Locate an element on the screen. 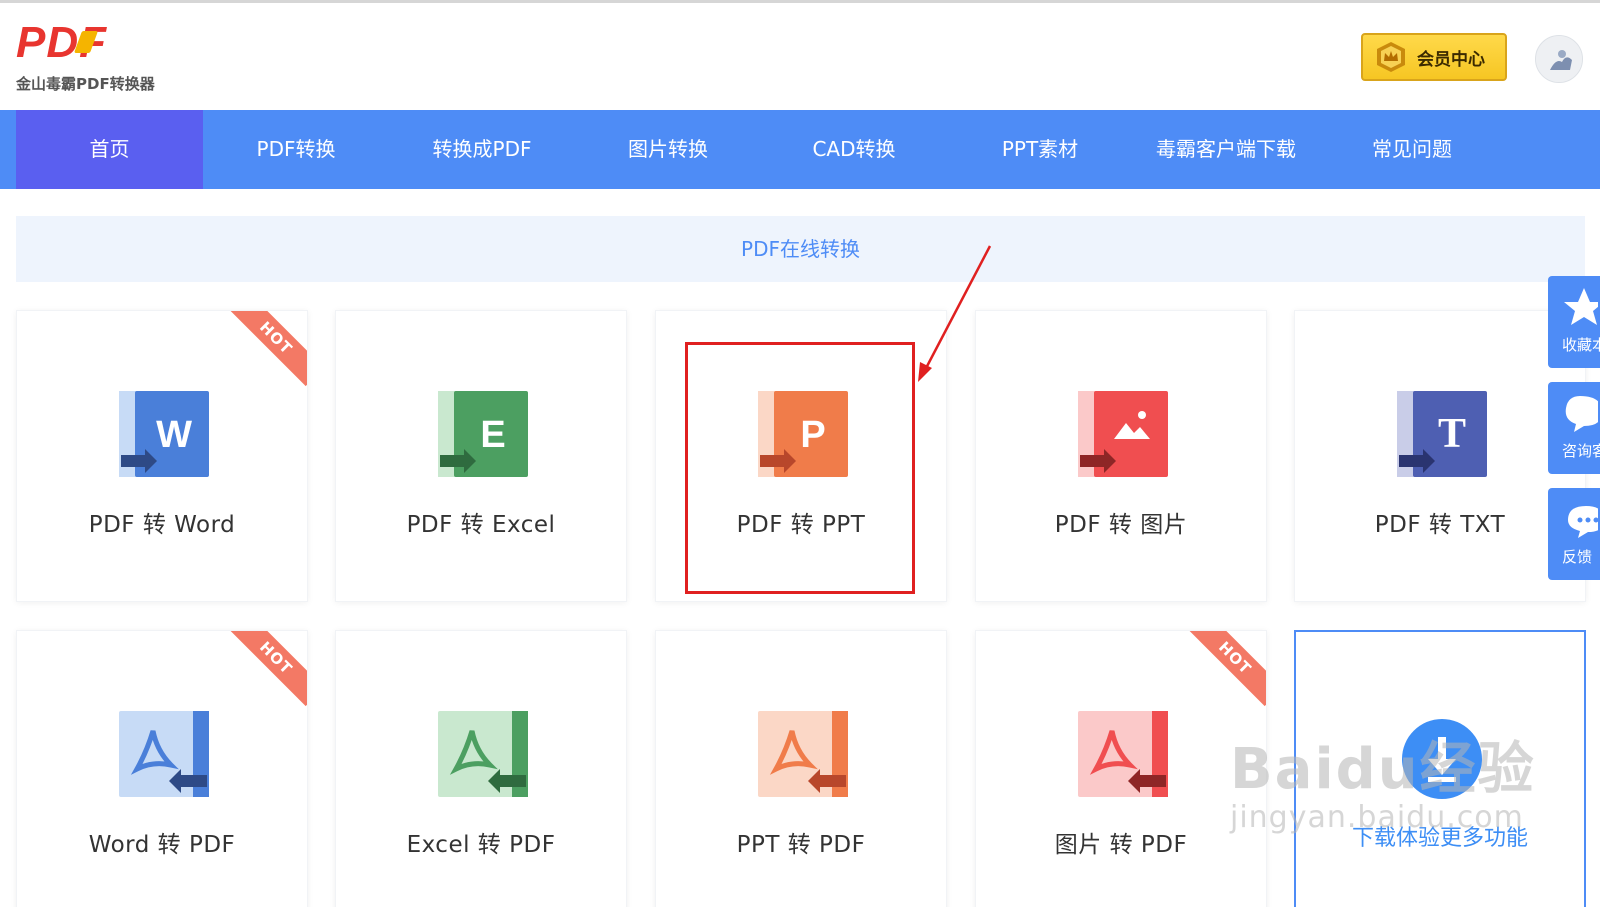 The width and height of the screenshot is (1600, 907). pdf-red-icon is located at coordinates (1123, 754).